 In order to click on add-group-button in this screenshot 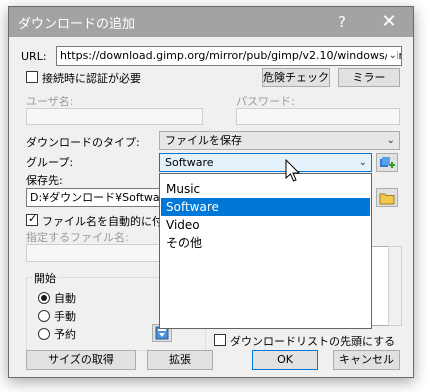, I will do `click(387, 162)`.